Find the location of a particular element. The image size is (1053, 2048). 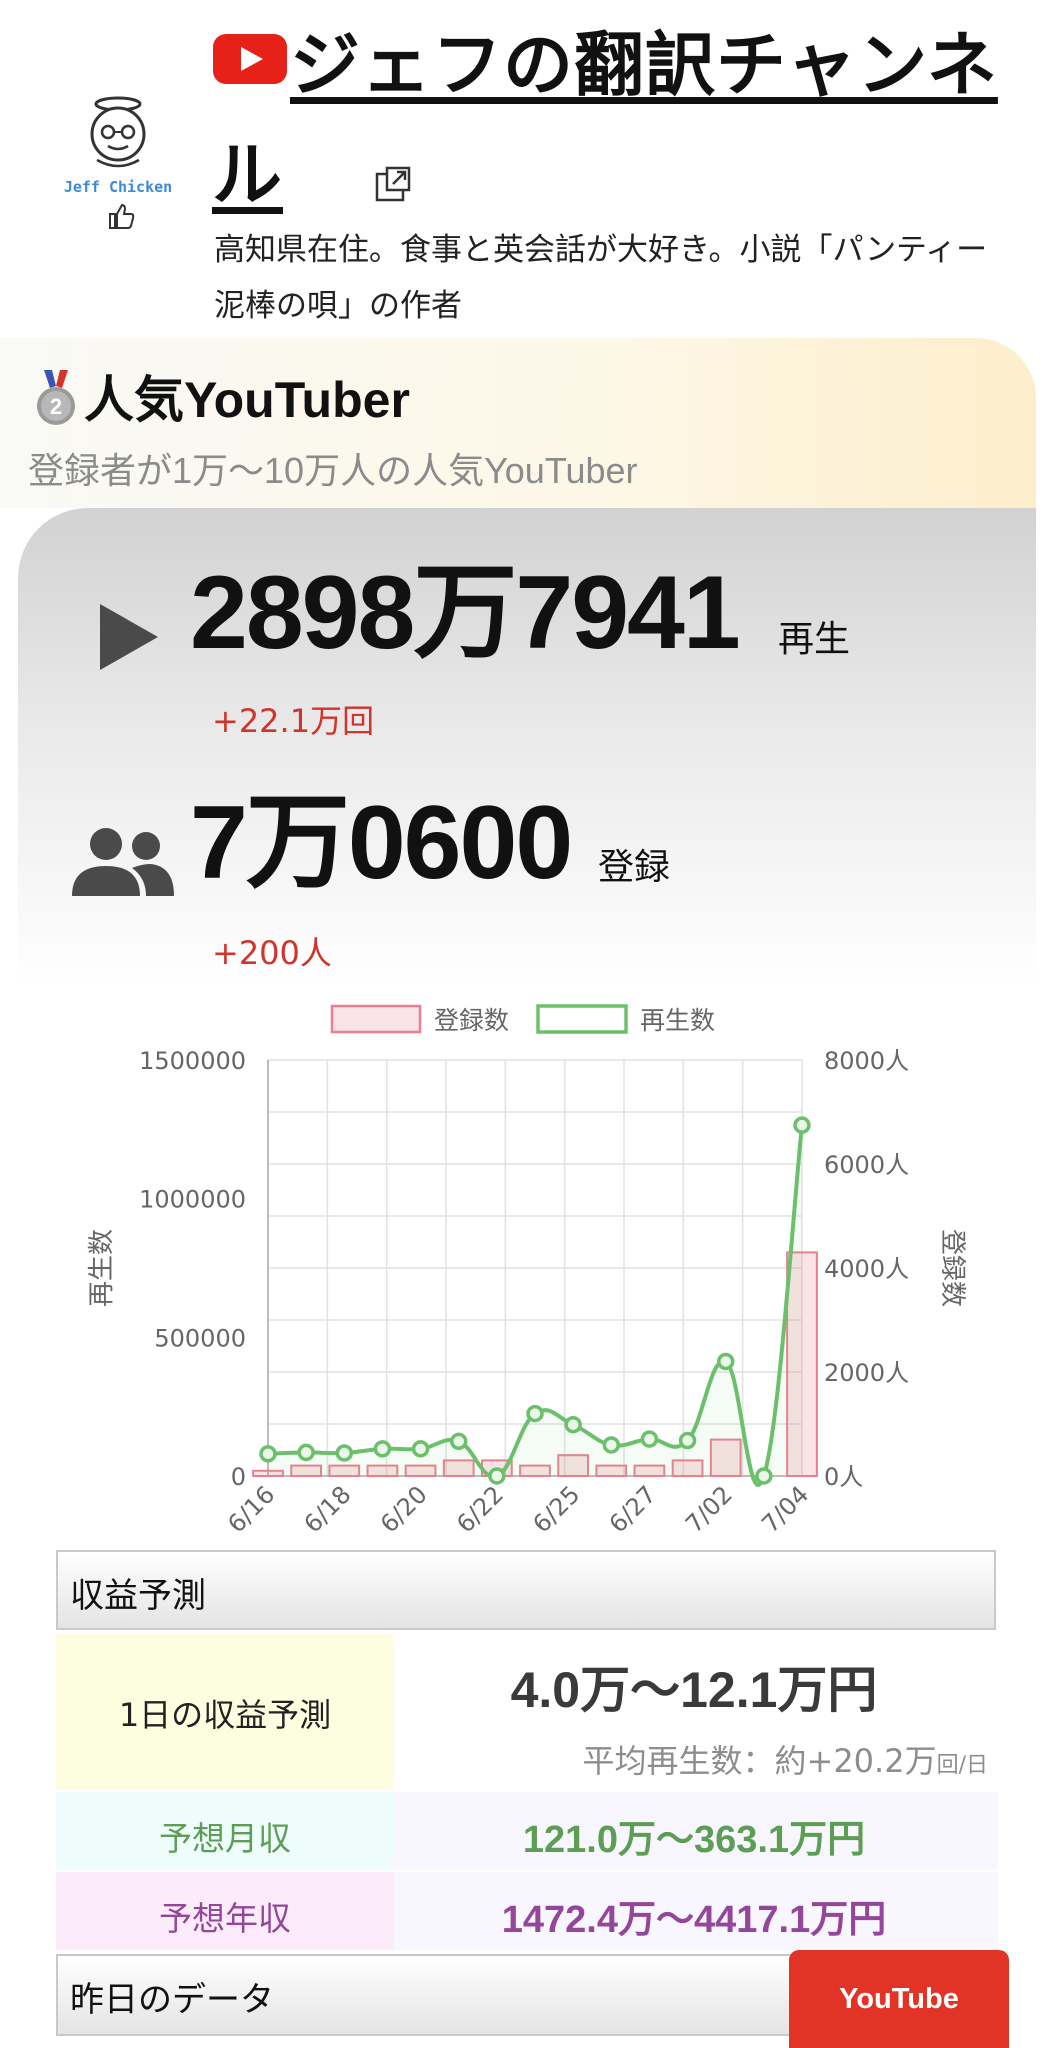

external-link-icon is located at coordinates (354, 180).